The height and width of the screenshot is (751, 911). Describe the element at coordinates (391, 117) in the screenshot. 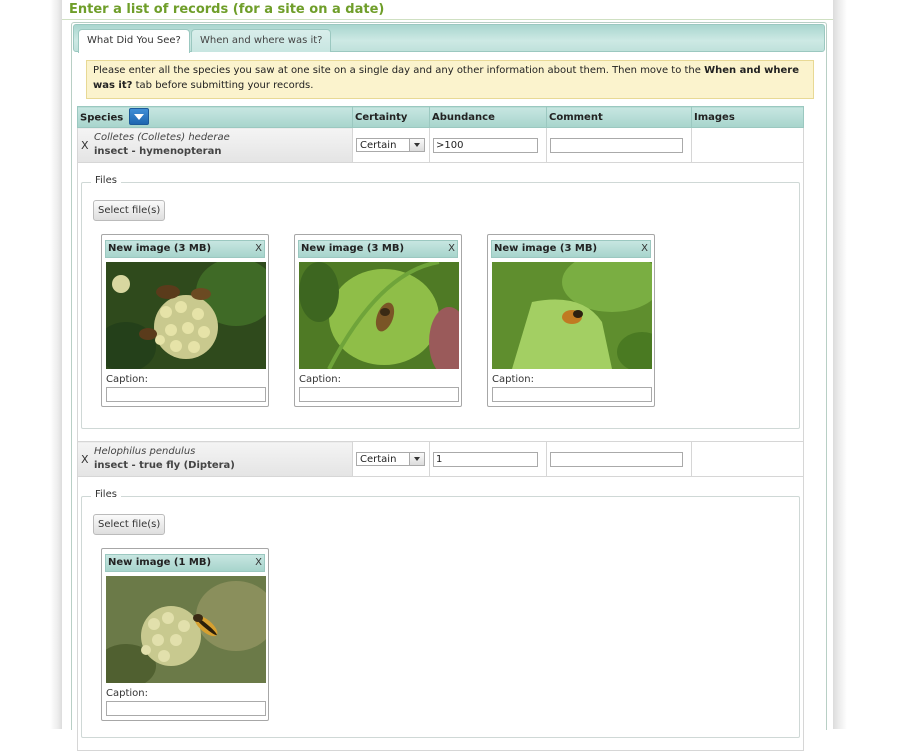

I see `header-certainty: Certainty` at that location.